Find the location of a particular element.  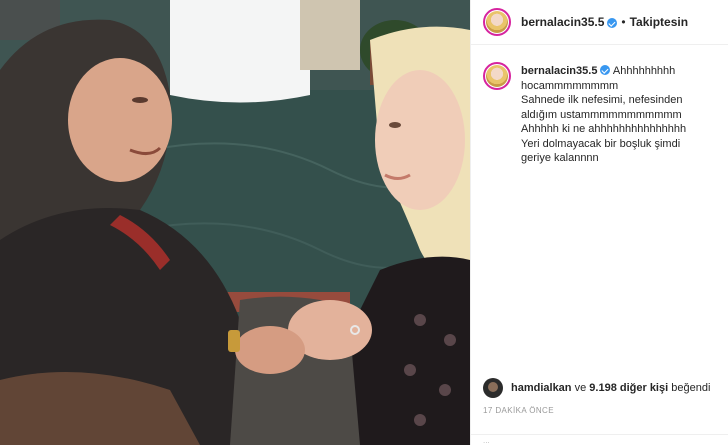

liker-username: hamdialkan is located at coordinates (541, 388).